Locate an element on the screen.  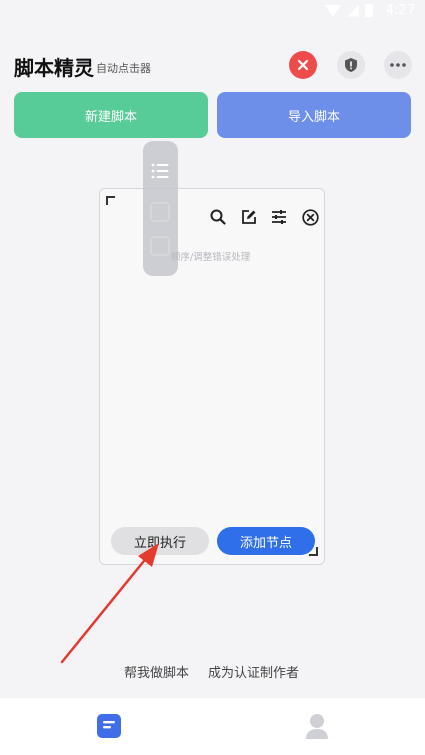
more-button is located at coordinates (398, 65).